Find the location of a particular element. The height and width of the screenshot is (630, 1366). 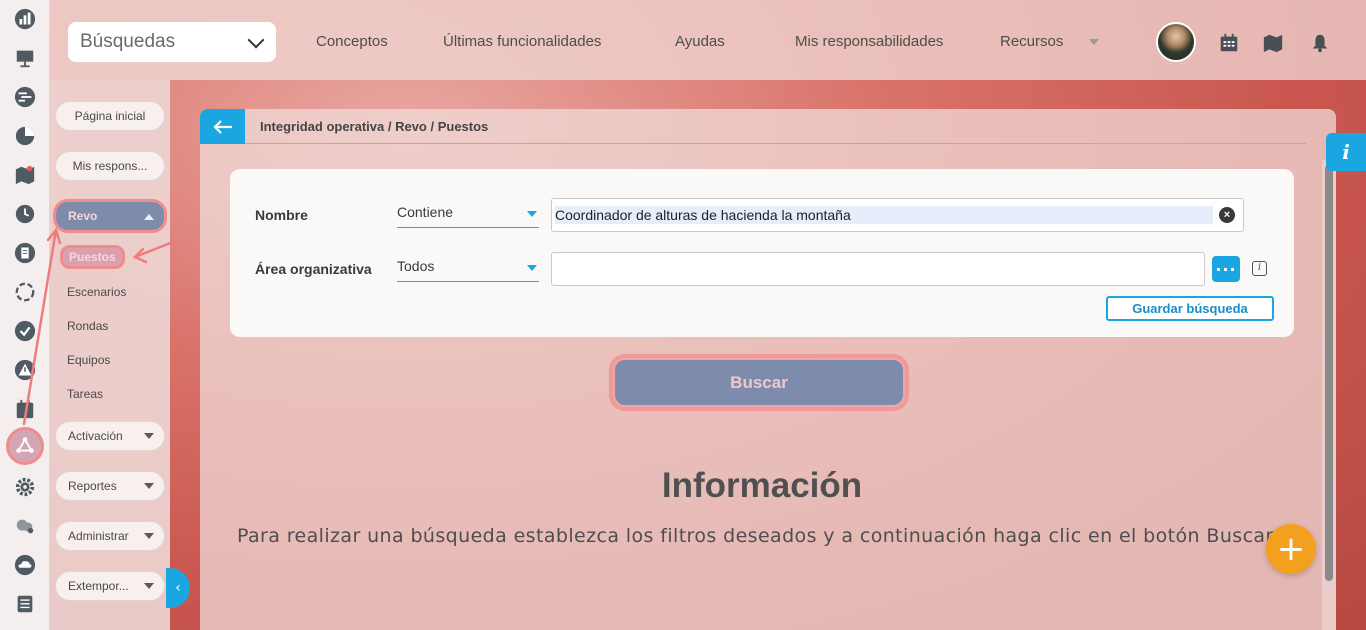

nav-resources: Recursos is located at coordinates (1031, 41).